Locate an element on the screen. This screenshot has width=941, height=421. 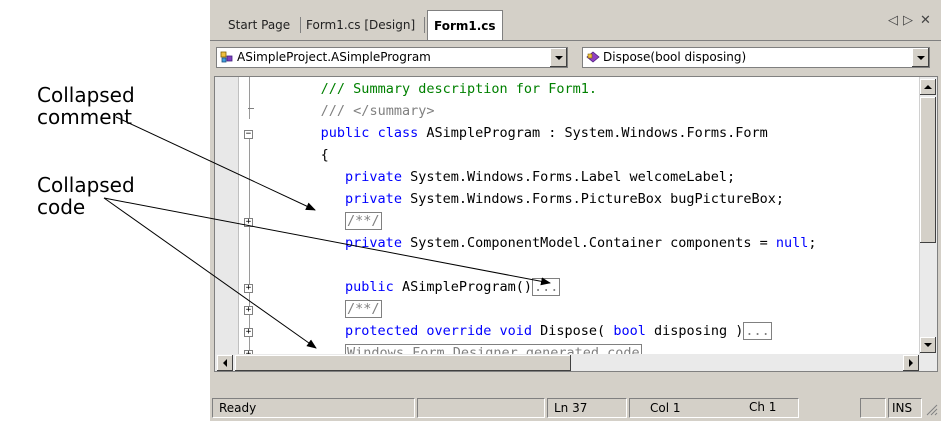
code-line is located at coordinates (565, 265).